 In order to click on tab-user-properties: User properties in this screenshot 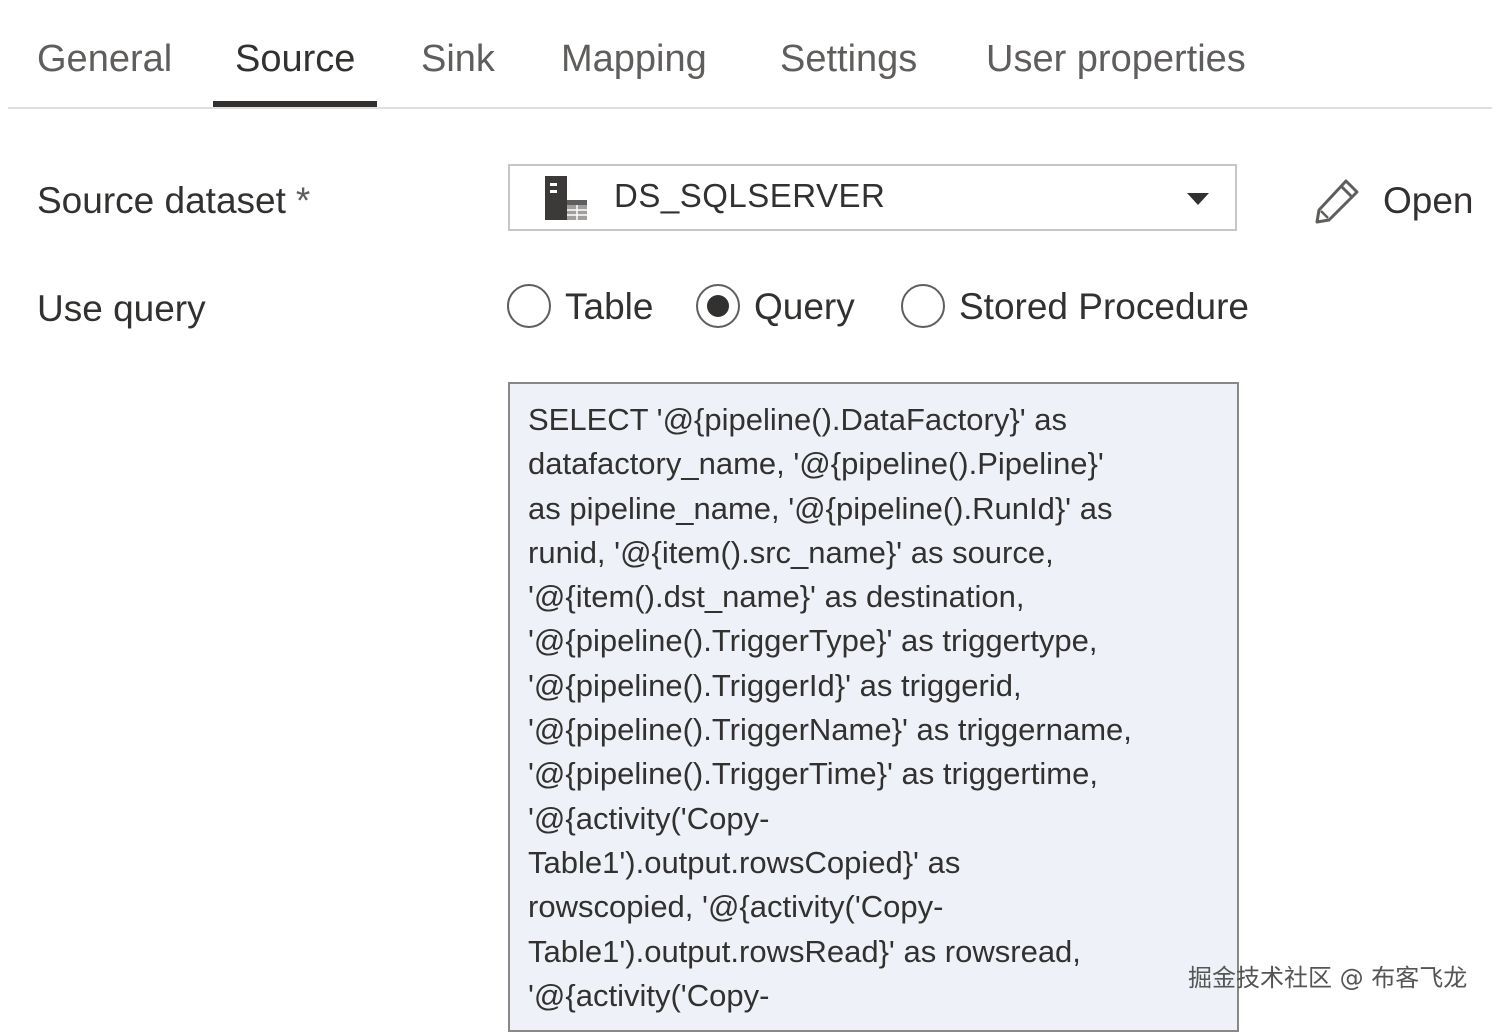, I will do `click(1116, 59)`.